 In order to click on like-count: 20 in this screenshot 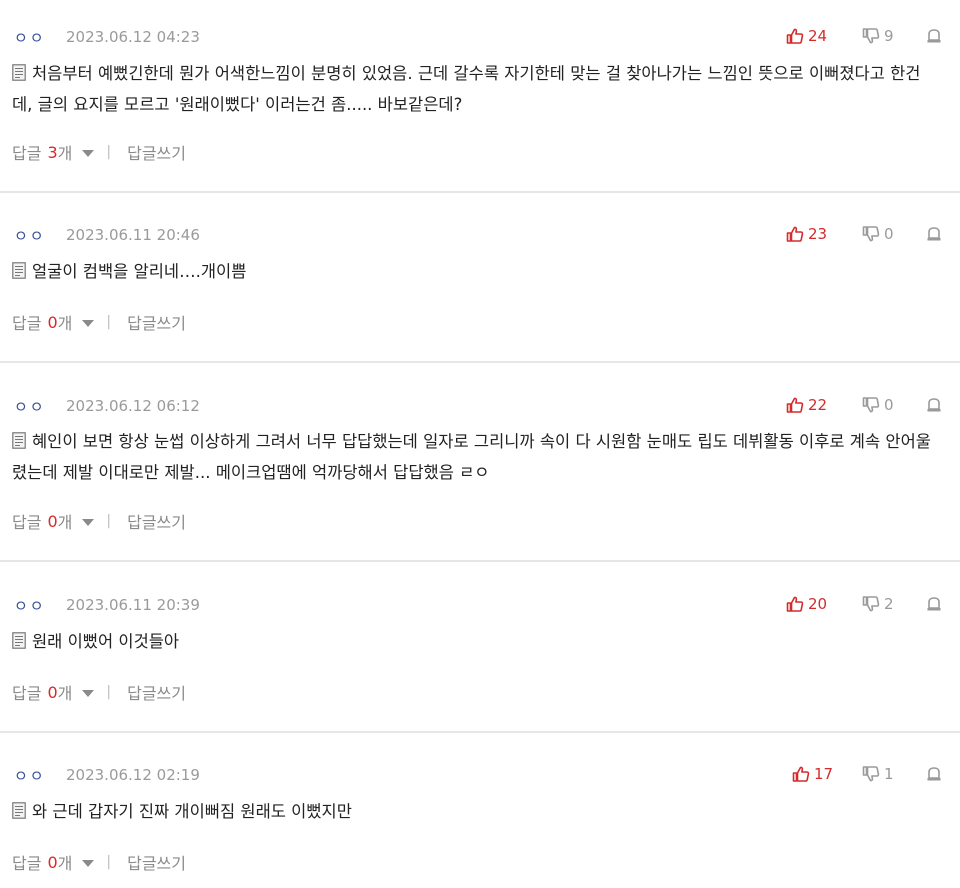, I will do `click(818, 604)`.